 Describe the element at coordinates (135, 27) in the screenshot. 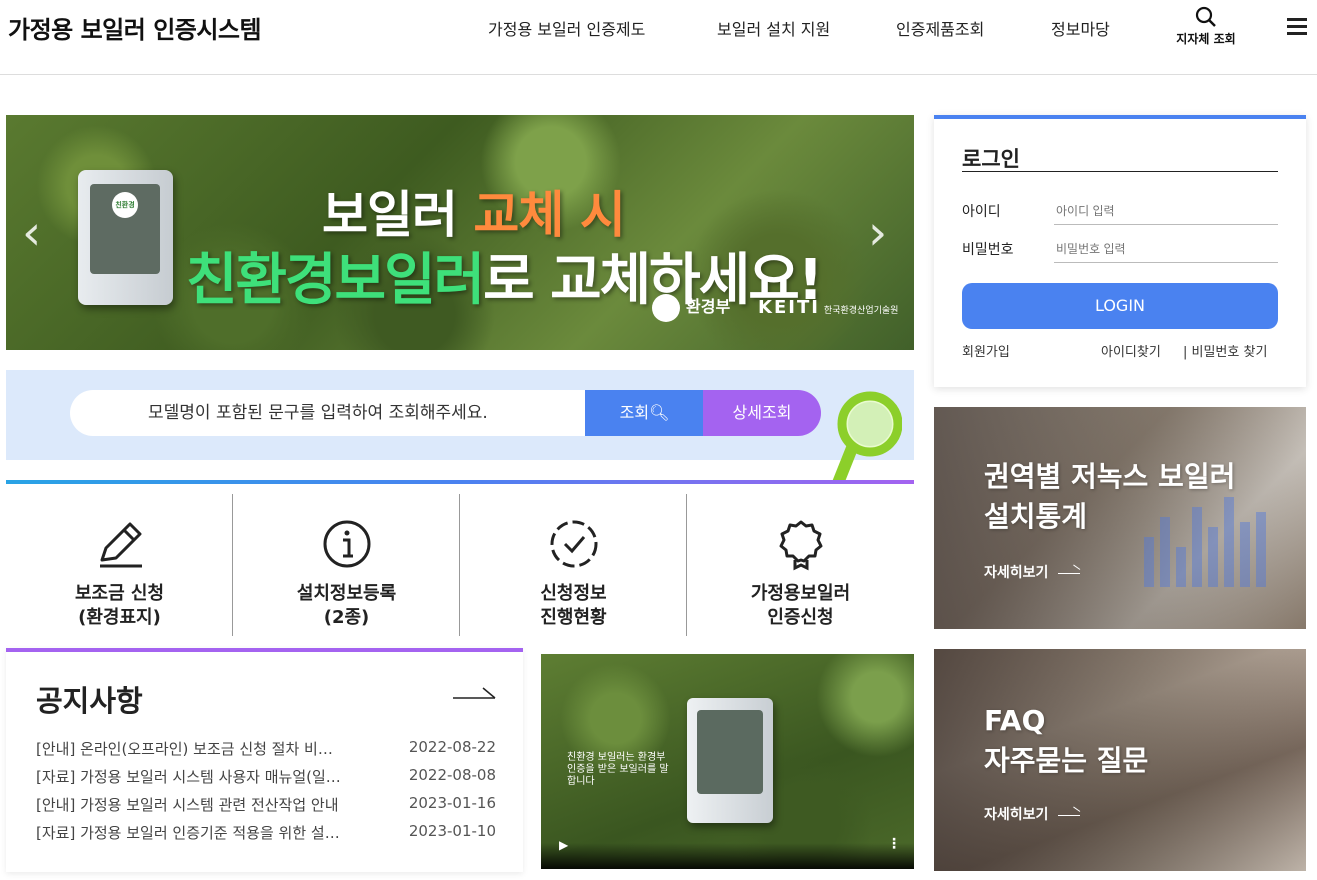

I see `site-title: 가정용 보일러 인증시스템` at that location.